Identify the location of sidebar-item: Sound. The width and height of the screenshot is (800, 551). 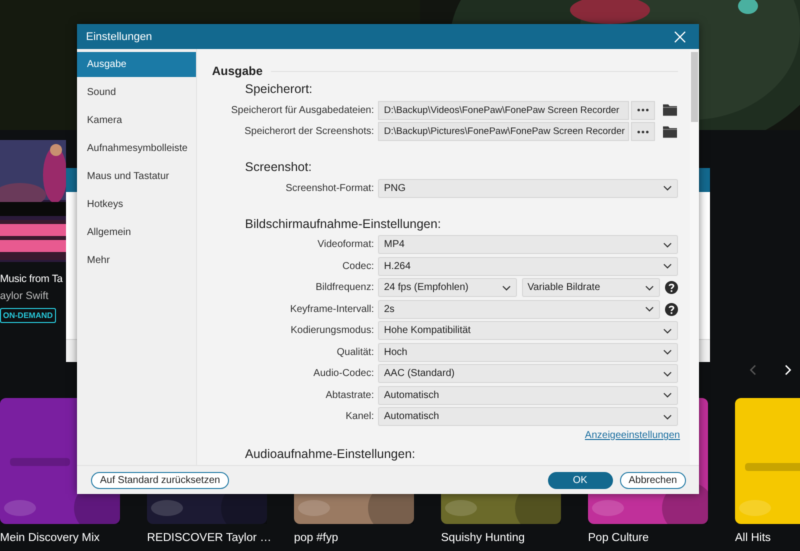
(136, 92).